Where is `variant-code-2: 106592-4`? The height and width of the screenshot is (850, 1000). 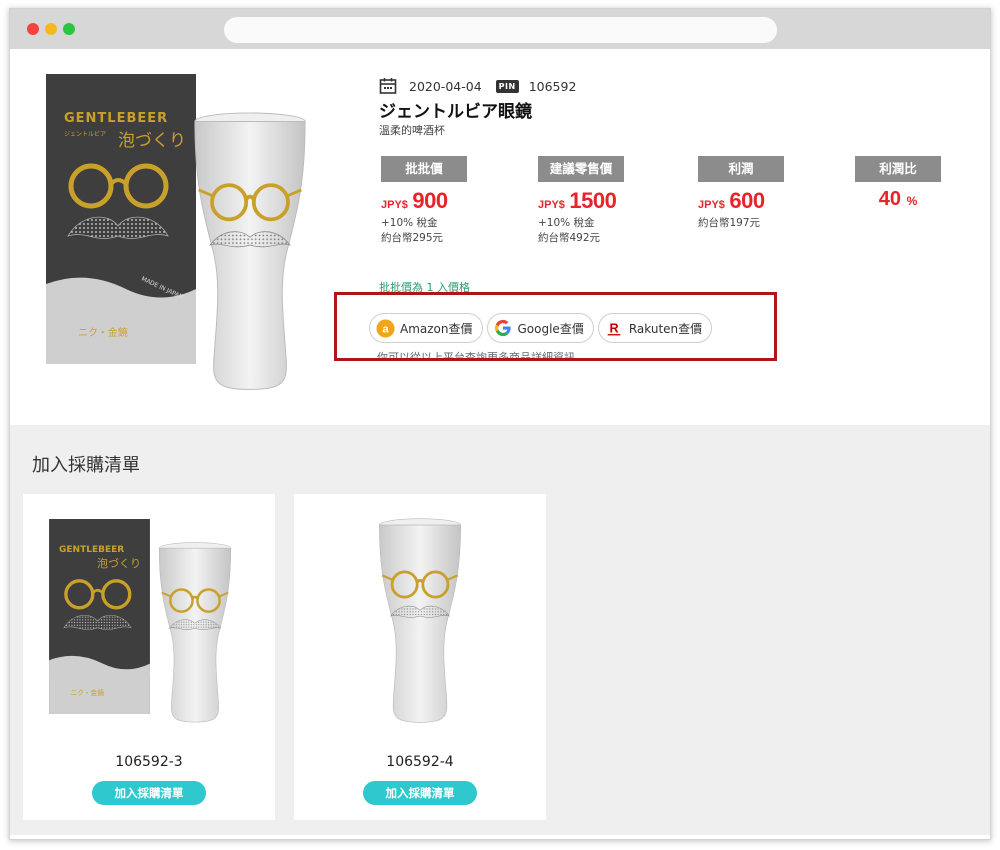
variant-code-2: 106592-4 is located at coordinates (420, 762).